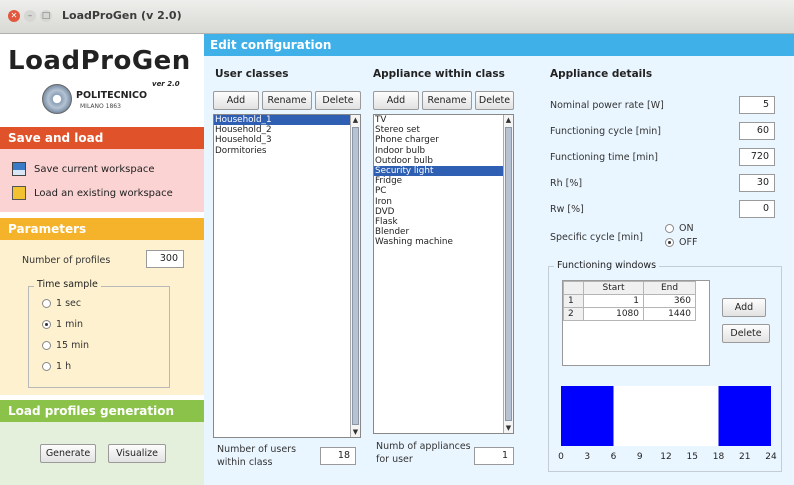 The width and height of the screenshot is (794, 485). I want to click on appliance-delete-button: Delete, so click(494, 100).